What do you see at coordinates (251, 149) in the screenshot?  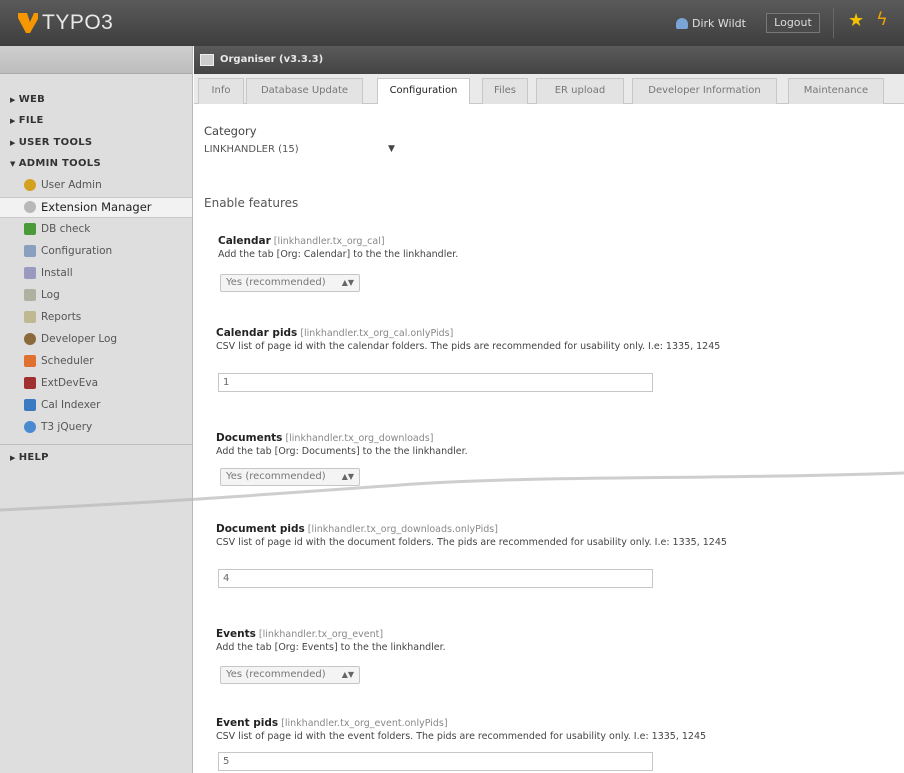 I see `category-value: LINKHANDLER (15)` at bounding box center [251, 149].